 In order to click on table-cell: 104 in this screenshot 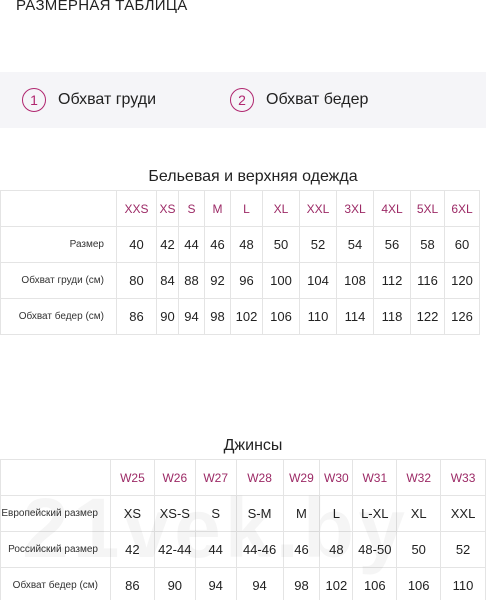, I will do `click(318, 280)`.